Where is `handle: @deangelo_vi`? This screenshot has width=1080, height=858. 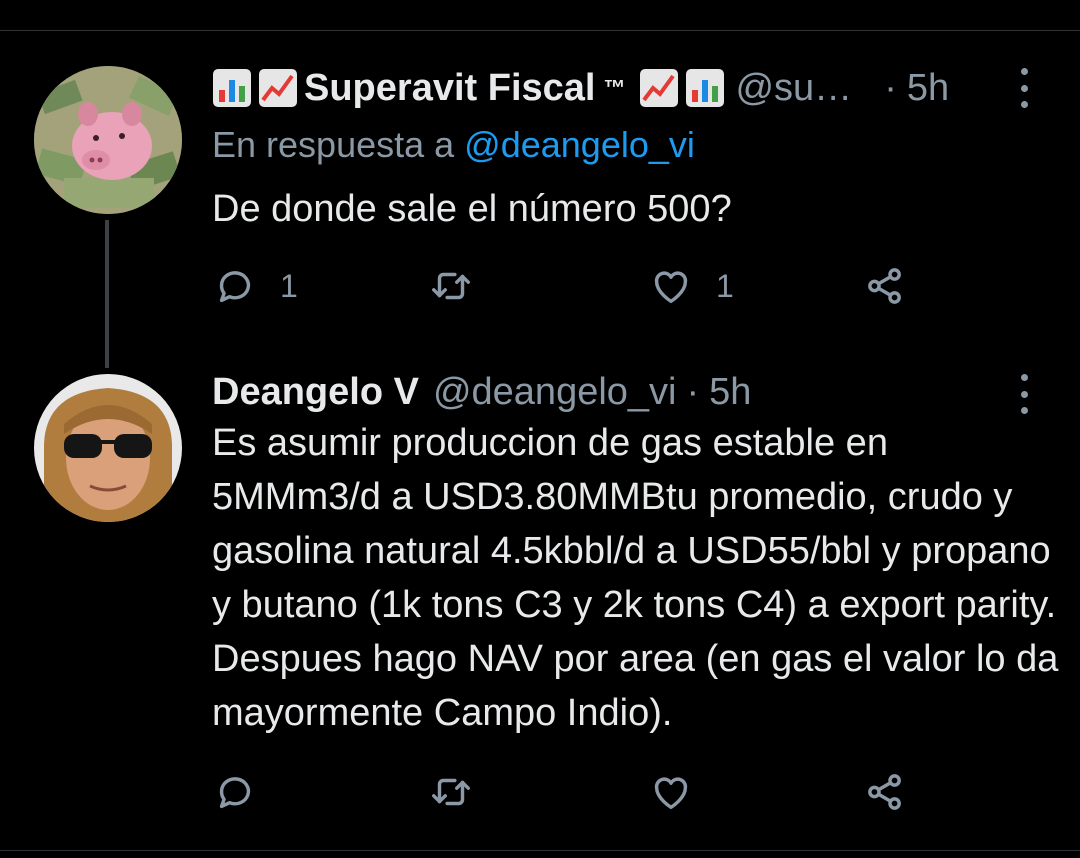 handle: @deangelo_vi is located at coordinates (555, 392).